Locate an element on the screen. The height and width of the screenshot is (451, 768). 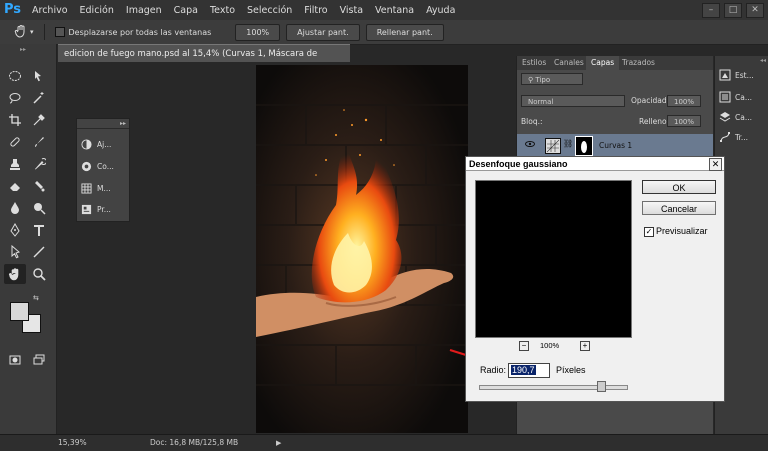
foreground-color-swatch-front is located at coordinates (19, 311).